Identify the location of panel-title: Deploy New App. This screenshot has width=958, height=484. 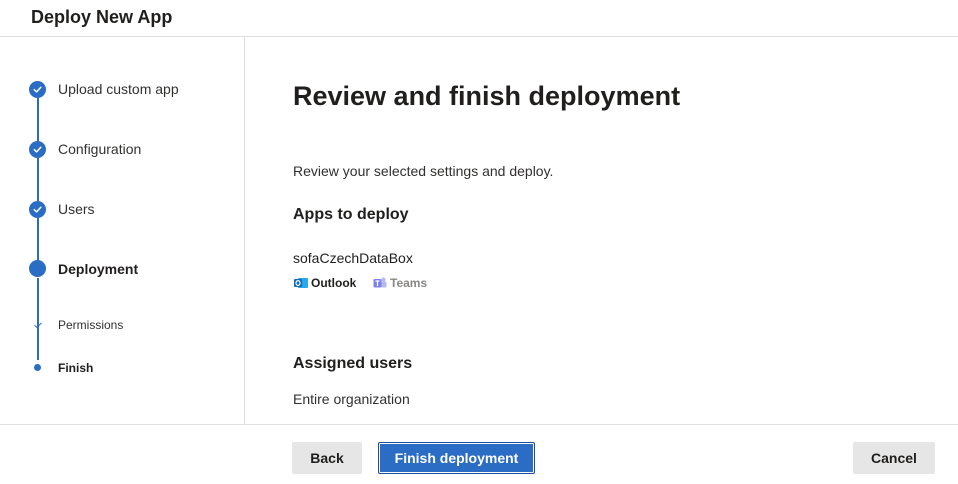
(102, 17).